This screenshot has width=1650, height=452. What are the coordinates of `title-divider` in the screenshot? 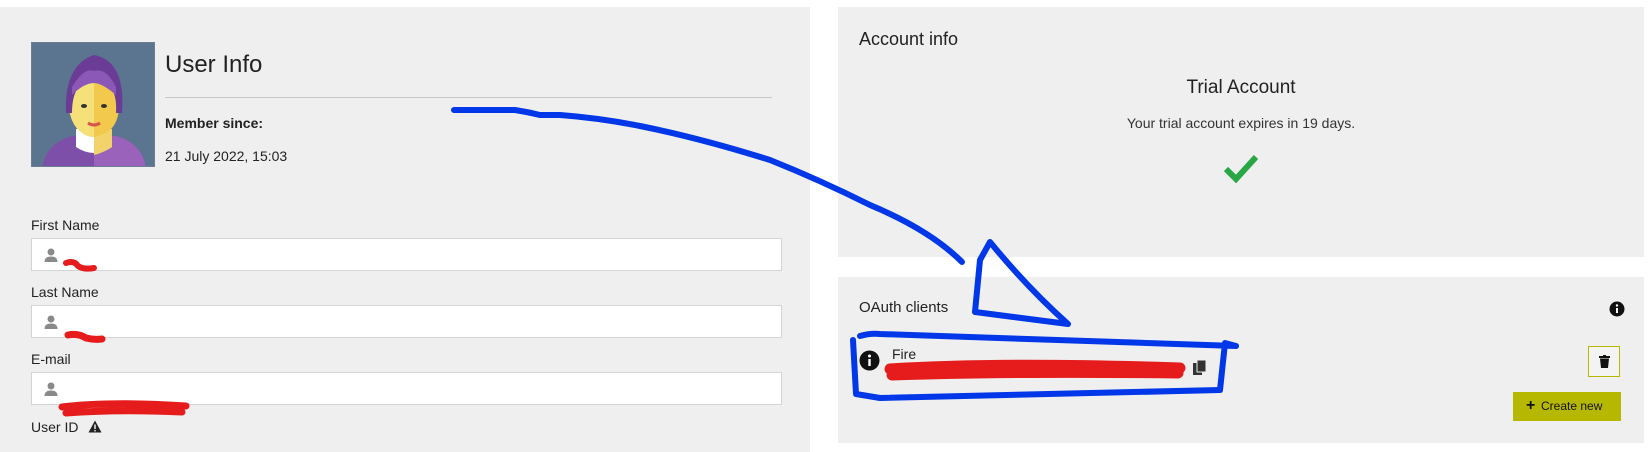 It's located at (468, 97).